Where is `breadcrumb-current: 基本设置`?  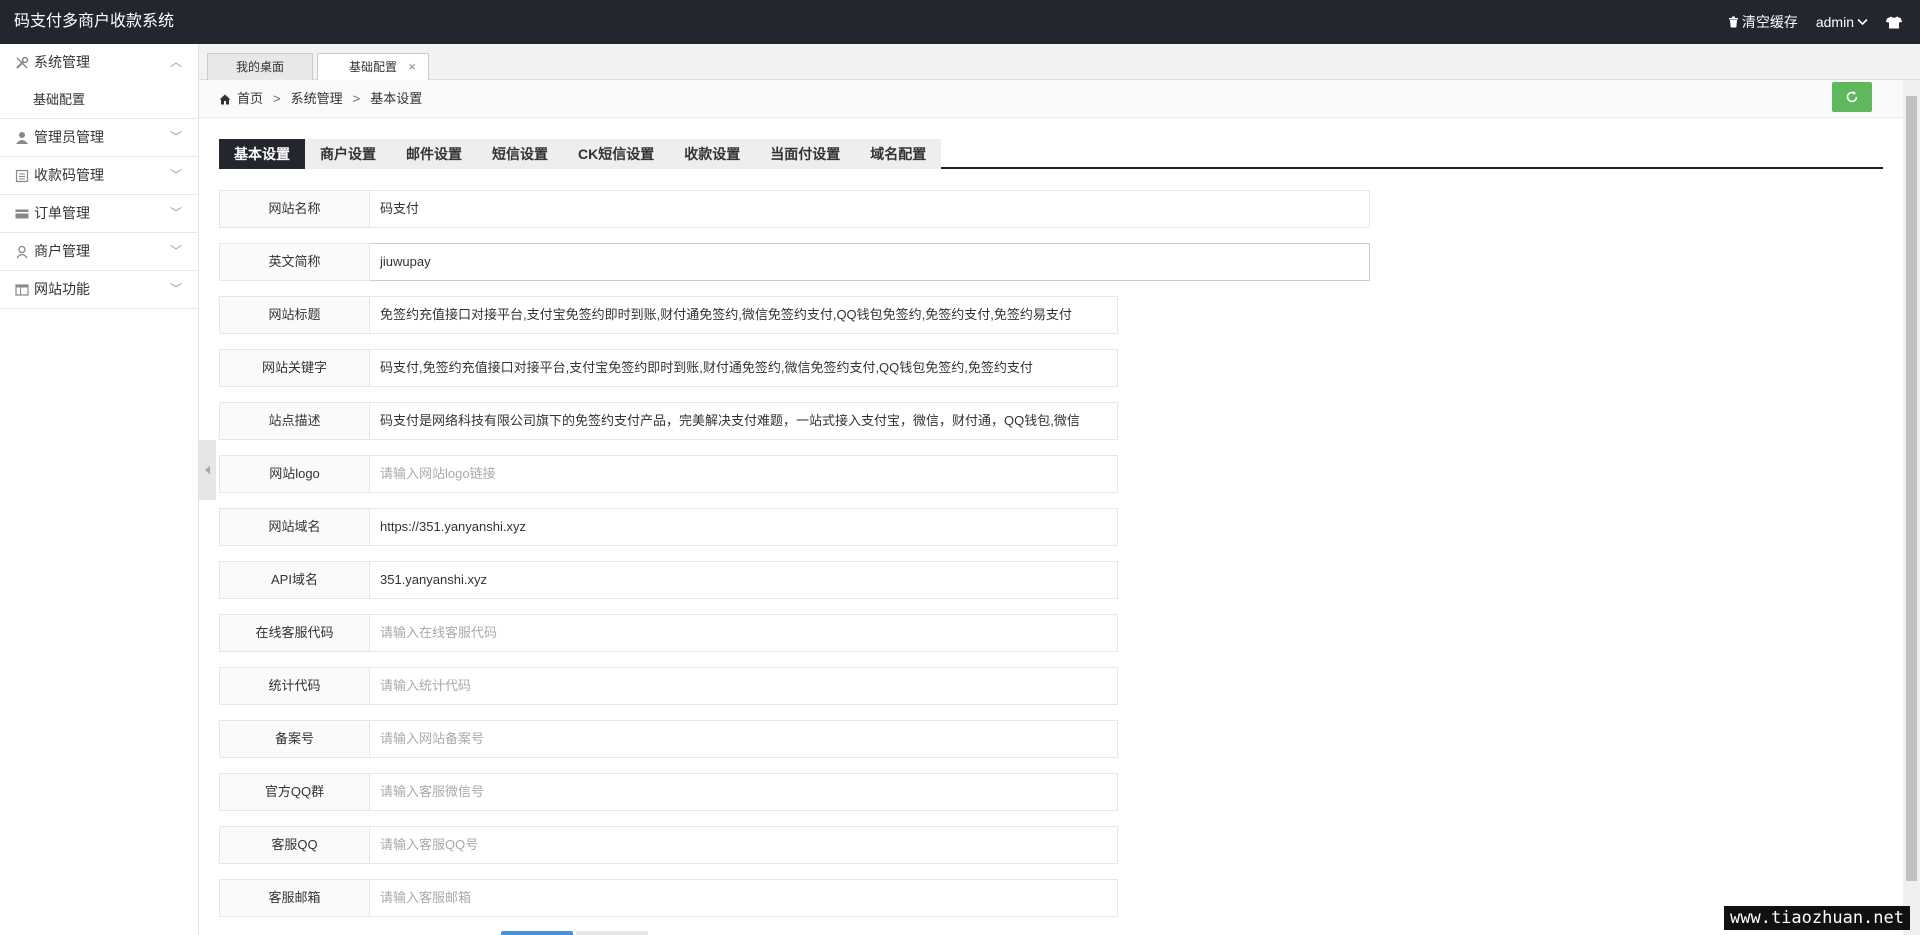 breadcrumb-current: 基本设置 is located at coordinates (396, 98).